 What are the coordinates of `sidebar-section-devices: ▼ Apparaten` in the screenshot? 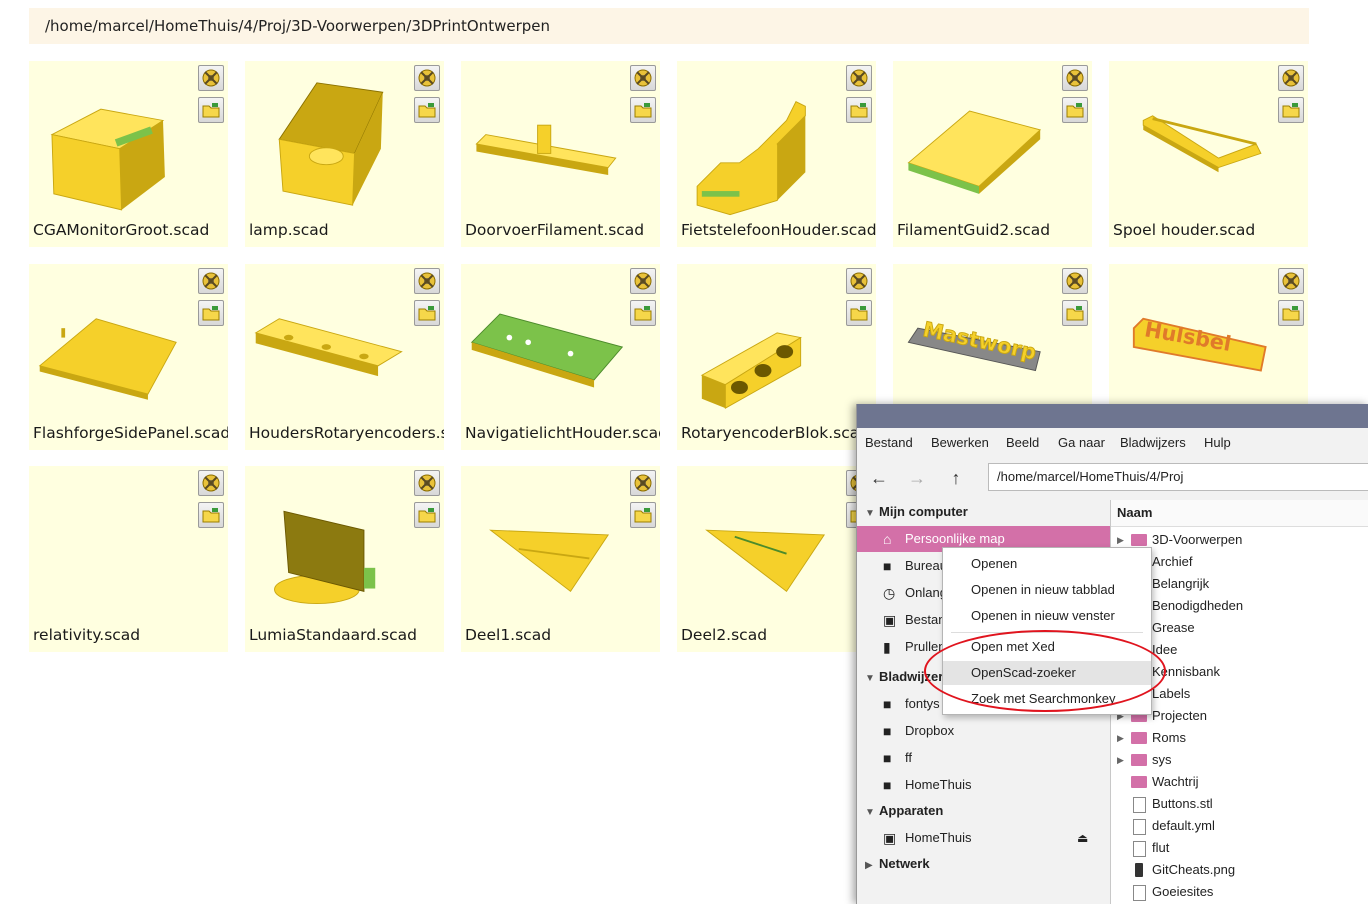 It's located at (904, 811).